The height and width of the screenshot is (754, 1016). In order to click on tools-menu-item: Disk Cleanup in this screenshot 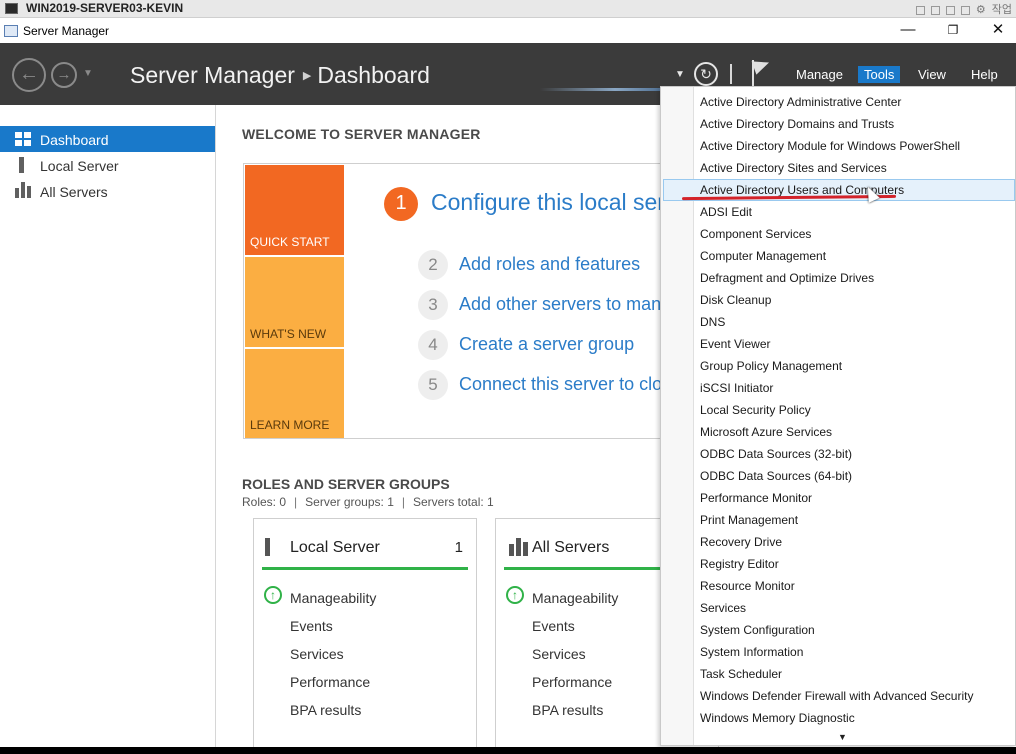, I will do `click(839, 300)`.